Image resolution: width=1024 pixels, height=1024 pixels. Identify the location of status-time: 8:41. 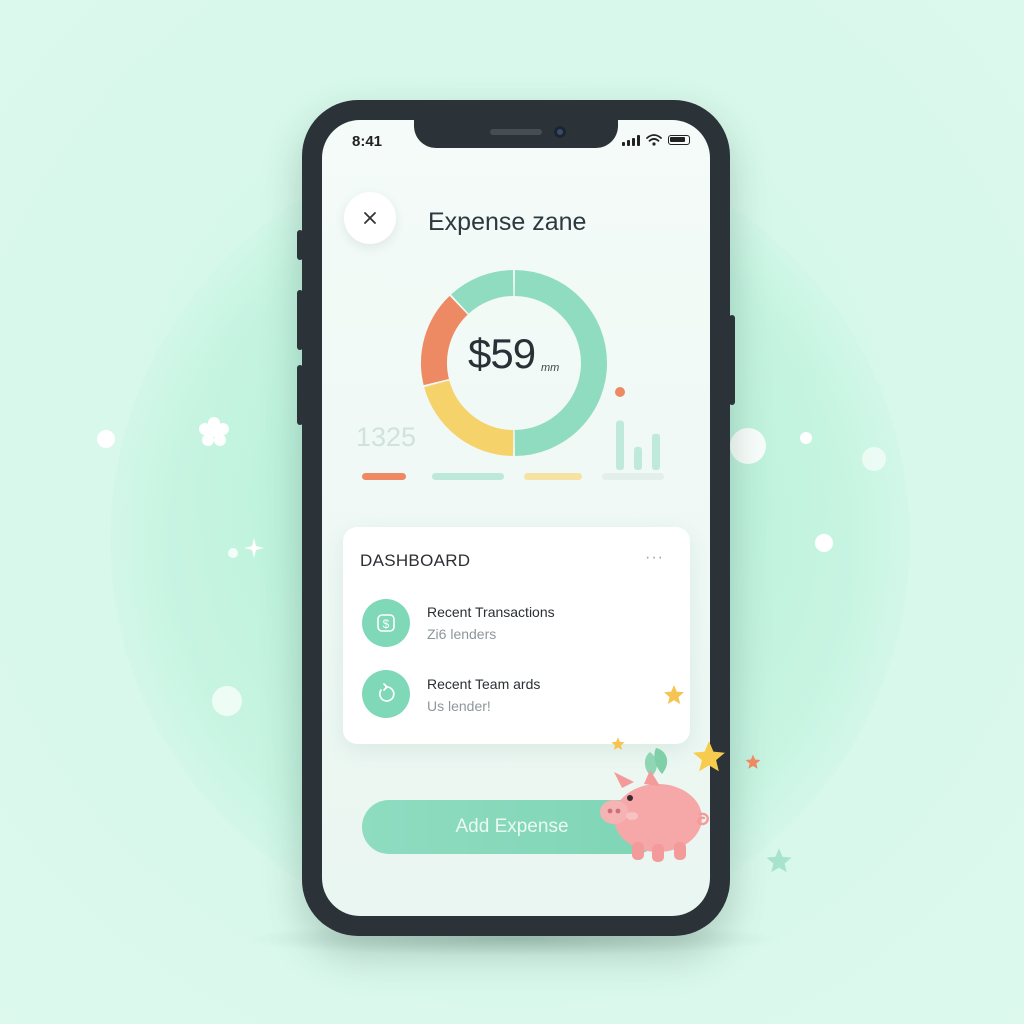
(367, 141).